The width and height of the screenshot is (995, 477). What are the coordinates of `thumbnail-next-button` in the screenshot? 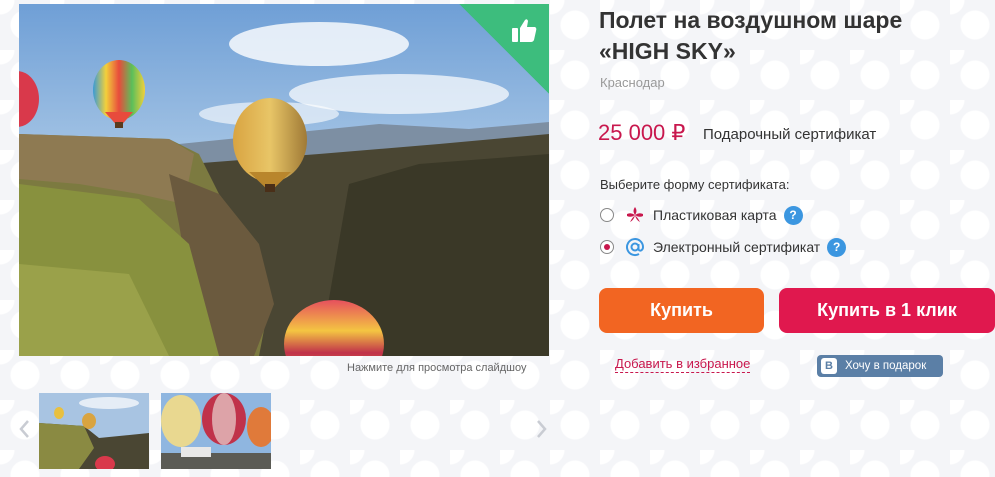 It's located at (542, 429).